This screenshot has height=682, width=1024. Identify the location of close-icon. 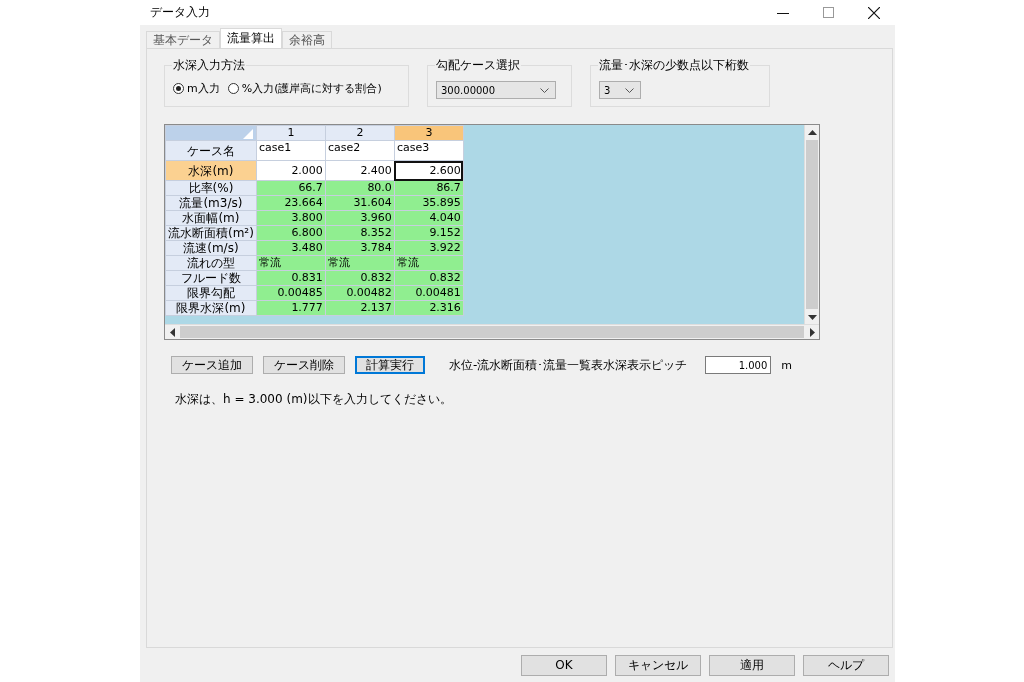
(874, 12).